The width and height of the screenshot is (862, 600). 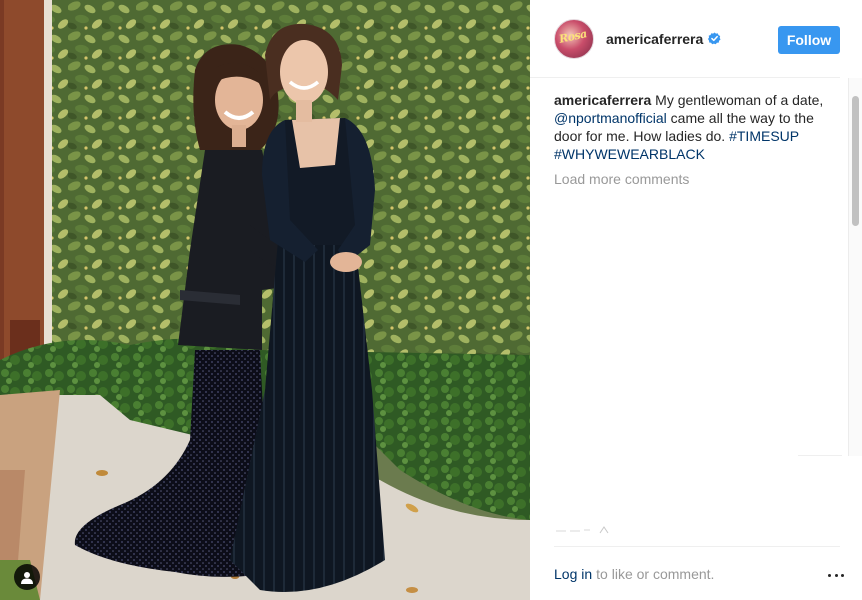 I want to click on comments-scrollbar-thumb, so click(x=855, y=161).